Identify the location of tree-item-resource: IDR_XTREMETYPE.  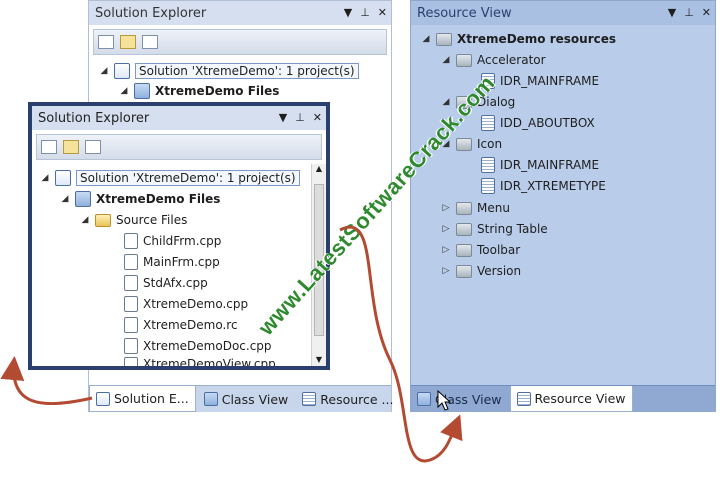
(543, 186).